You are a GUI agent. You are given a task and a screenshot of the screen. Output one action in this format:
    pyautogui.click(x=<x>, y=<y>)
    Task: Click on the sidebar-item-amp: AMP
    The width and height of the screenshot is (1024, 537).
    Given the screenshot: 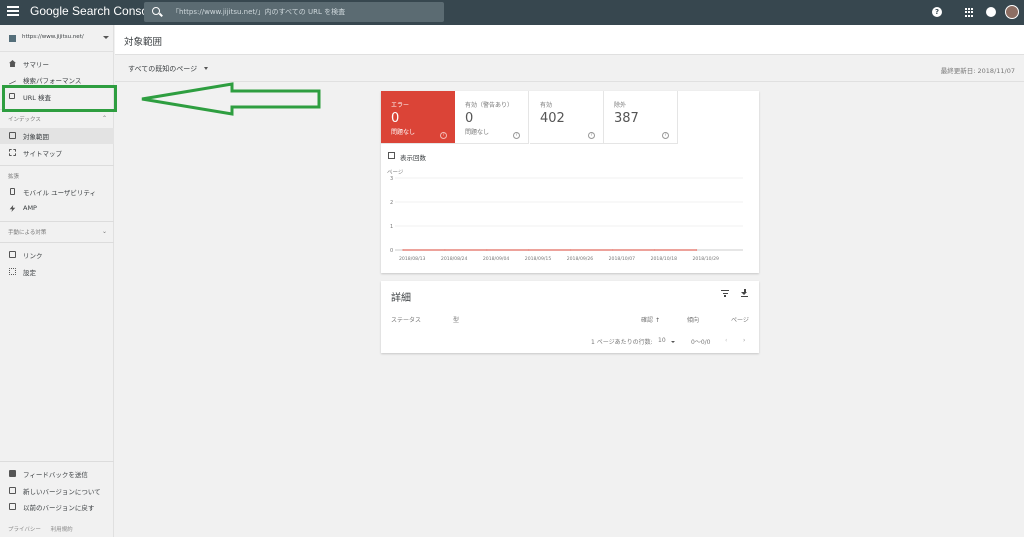 What is the action you would take?
    pyautogui.click(x=57, y=209)
    